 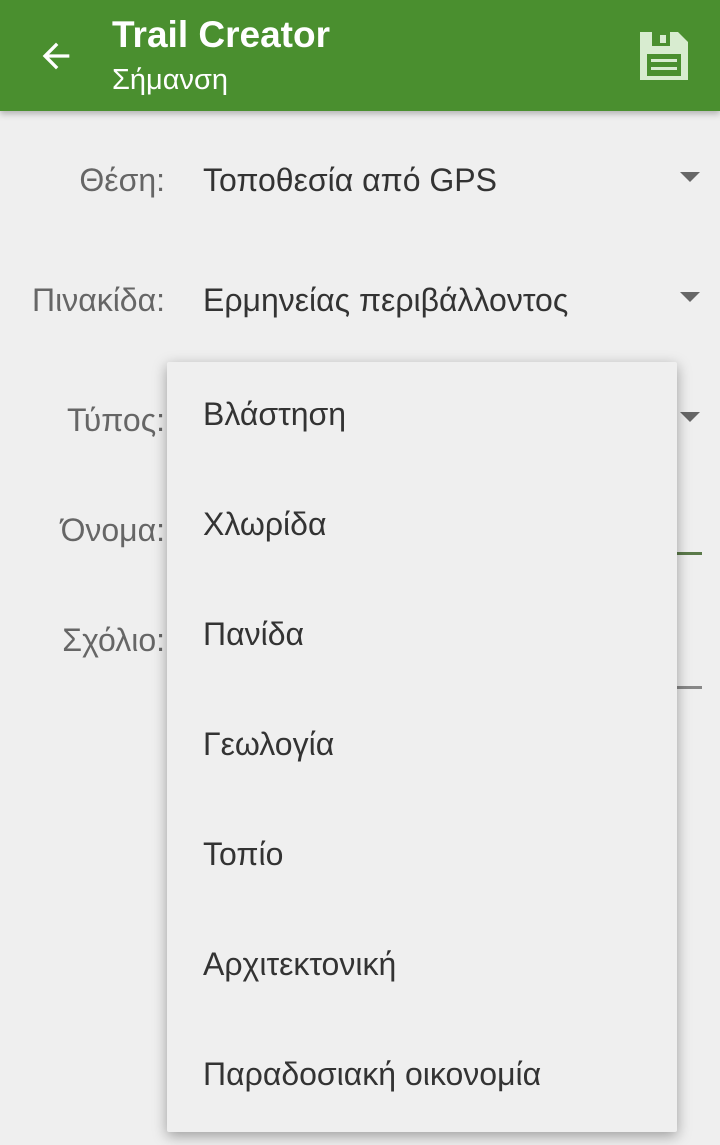 I want to click on back-button, so click(x=56, y=56).